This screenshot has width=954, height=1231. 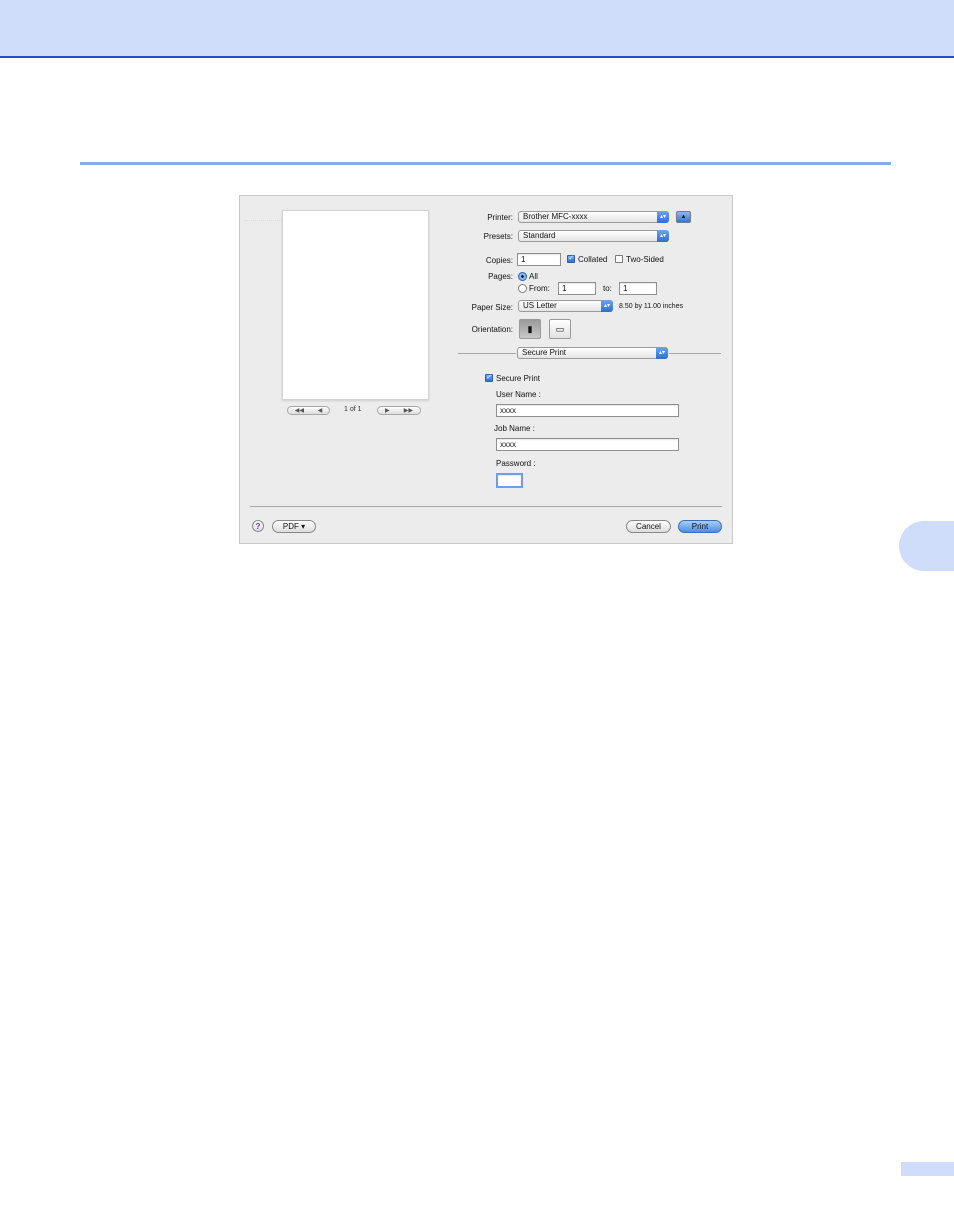 I want to click on first-page-icon: ◀◀, so click(x=299, y=410).